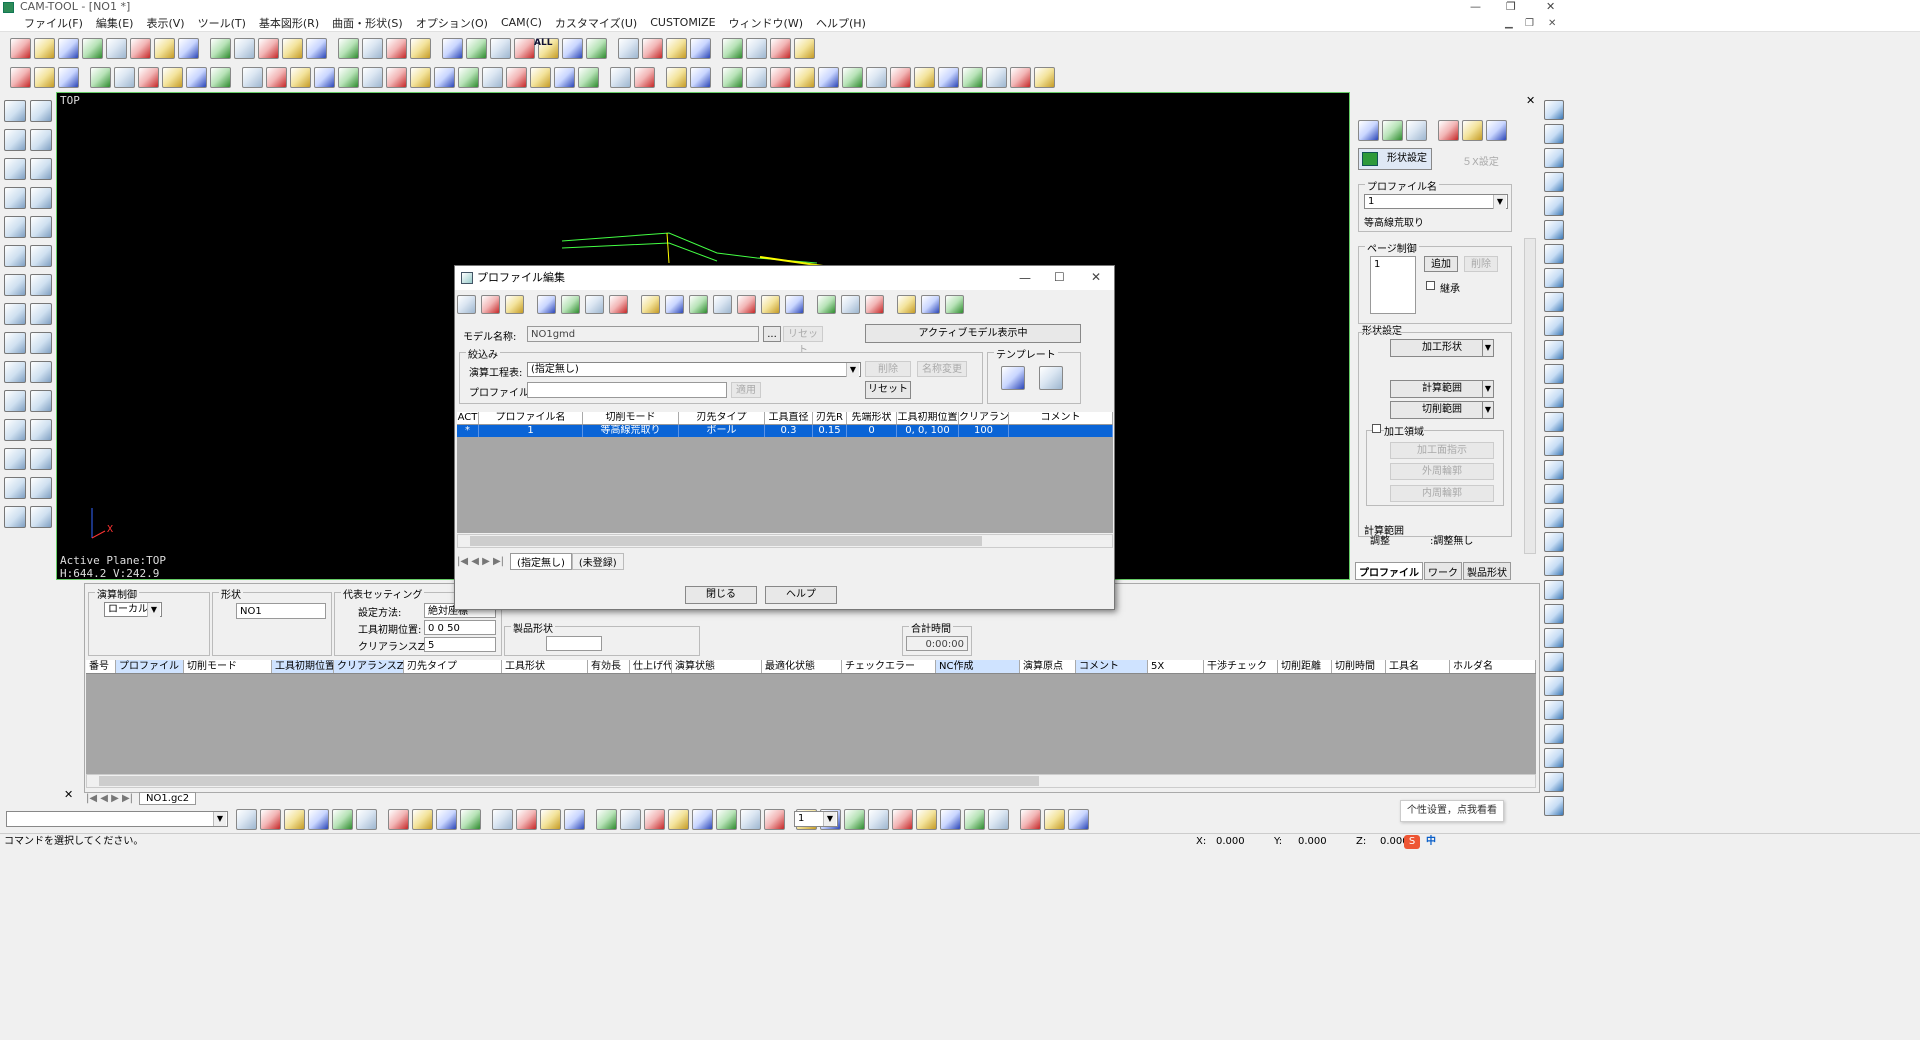 This screenshot has width=1920, height=1040. What do you see at coordinates (1442, 493) in the screenshot?
I see `inner-contour-button: 内周輪郭` at bounding box center [1442, 493].